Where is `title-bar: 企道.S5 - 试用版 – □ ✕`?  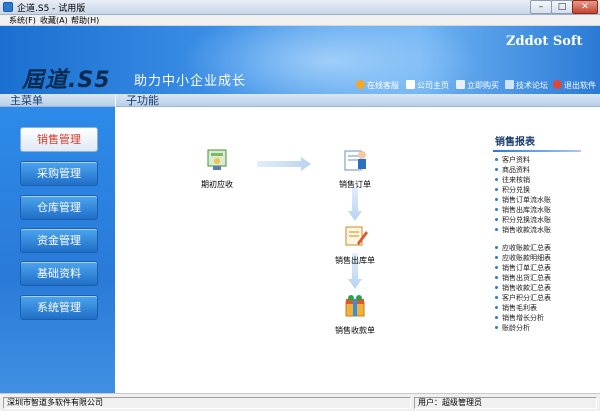 title-bar: 企道.S5 - 试用版 – □ ✕ is located at coordinates (300, 7).